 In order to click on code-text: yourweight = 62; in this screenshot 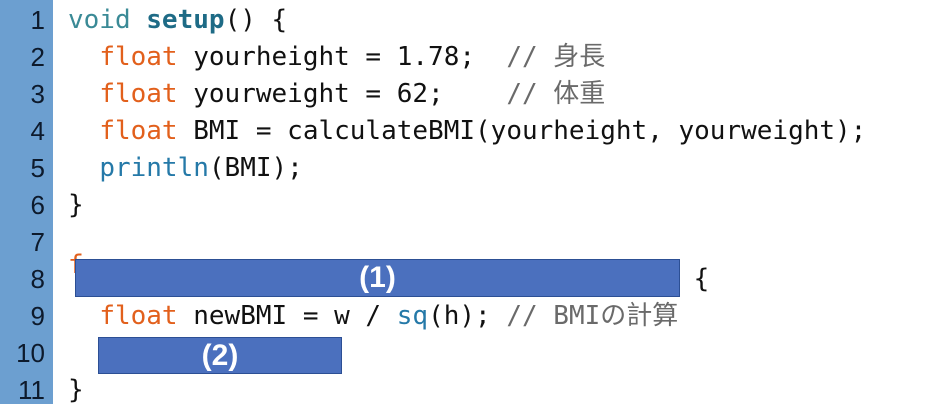, I will do `click(342, 94)`.